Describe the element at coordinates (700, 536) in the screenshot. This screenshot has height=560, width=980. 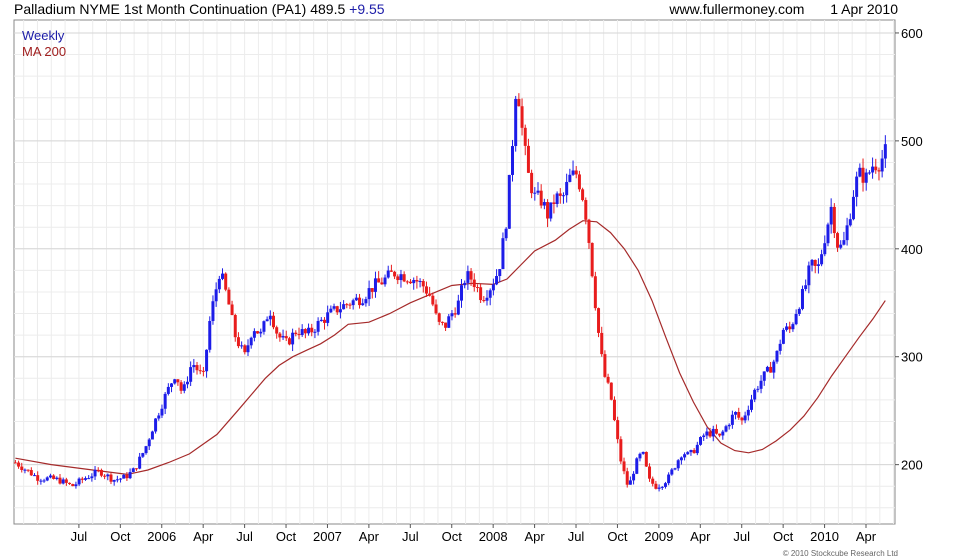
I see `x-tick-label: Apr` at that location.